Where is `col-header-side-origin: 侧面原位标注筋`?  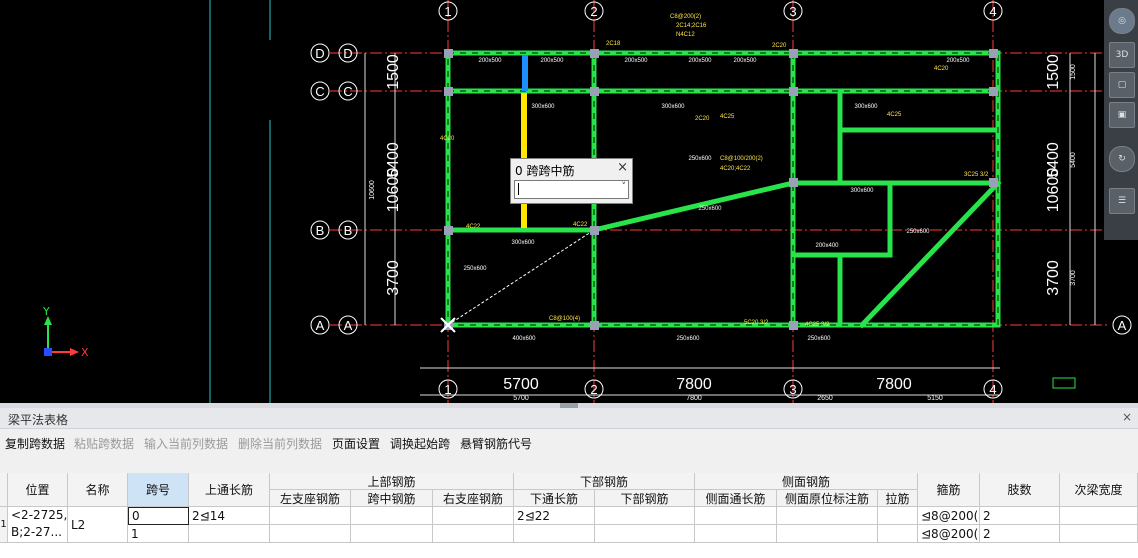
col-header-side-origin: 侧面原位标注筋 is located at coordinates (827, 498).